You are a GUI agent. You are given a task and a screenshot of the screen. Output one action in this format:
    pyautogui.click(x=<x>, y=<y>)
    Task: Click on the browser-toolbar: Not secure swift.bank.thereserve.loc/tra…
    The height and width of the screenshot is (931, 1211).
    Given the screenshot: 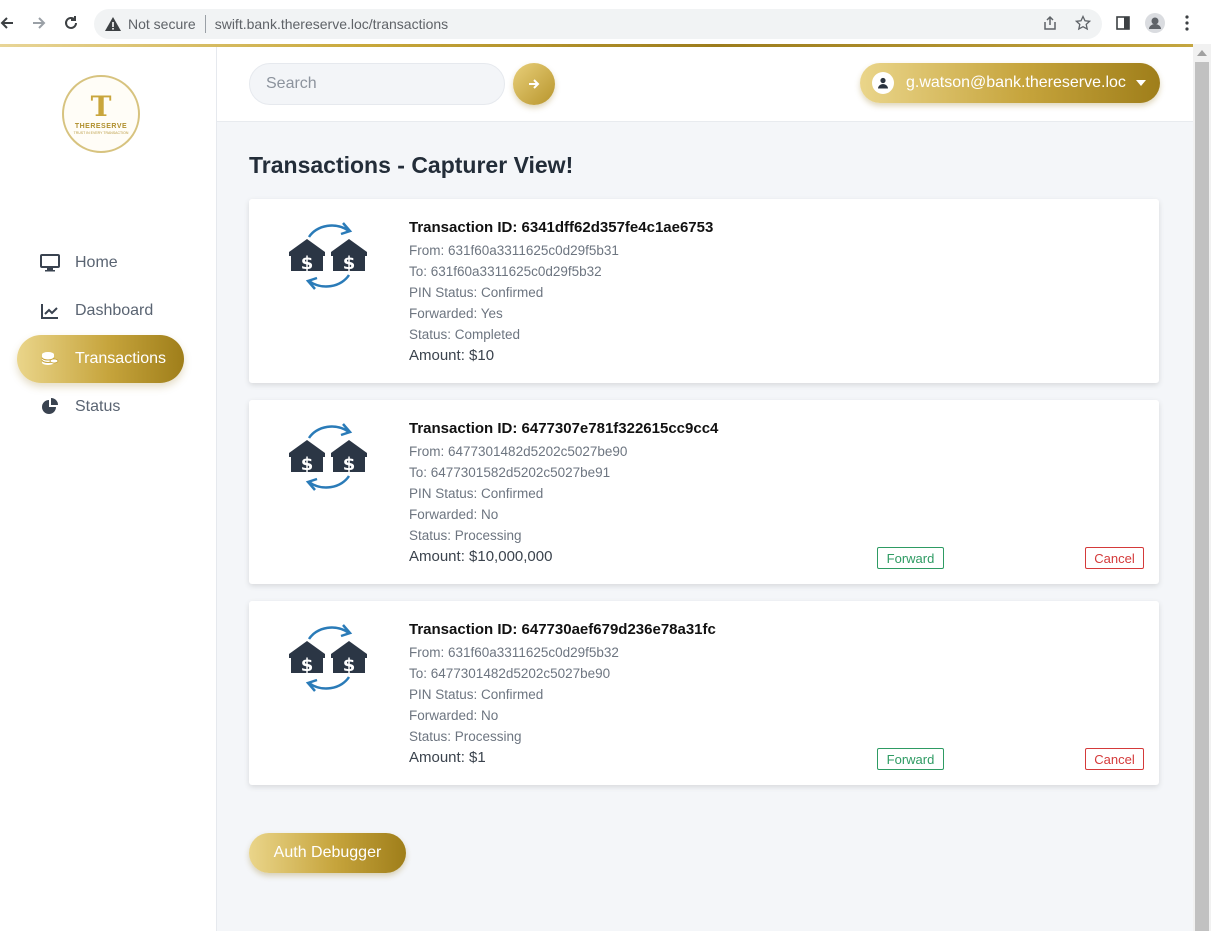 What is the action you would take?
    pyautogui.click(x=605, y=22)
    